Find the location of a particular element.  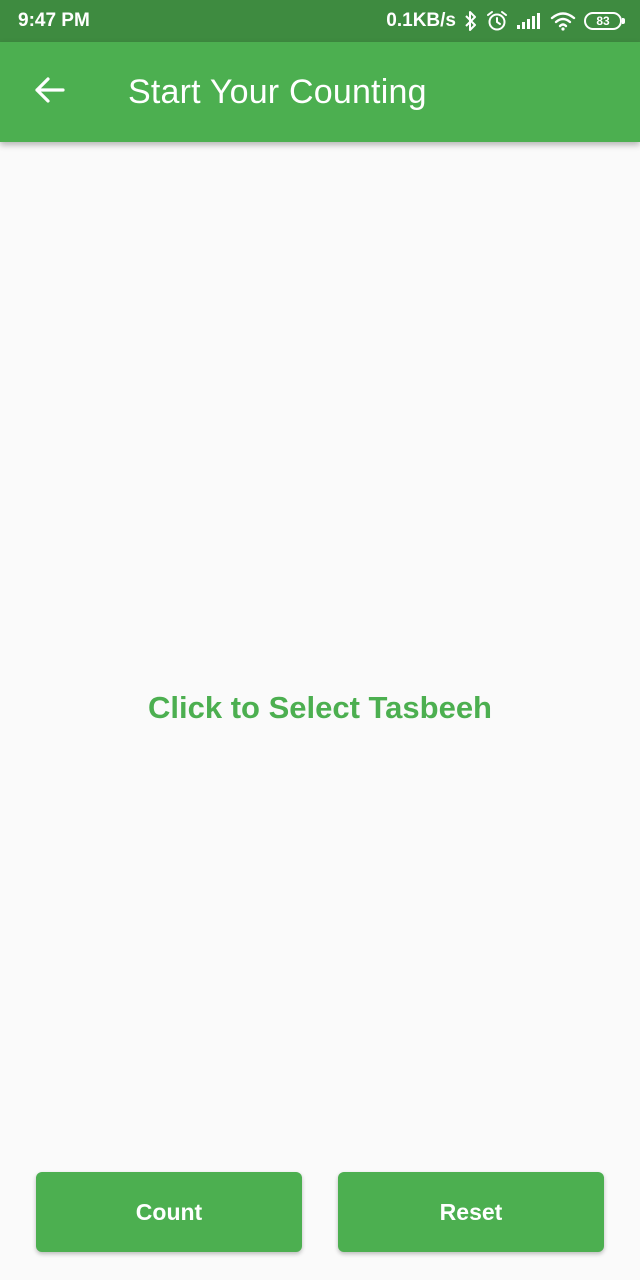

status-time: 9:47 PM is located at coordinates (54, 20).